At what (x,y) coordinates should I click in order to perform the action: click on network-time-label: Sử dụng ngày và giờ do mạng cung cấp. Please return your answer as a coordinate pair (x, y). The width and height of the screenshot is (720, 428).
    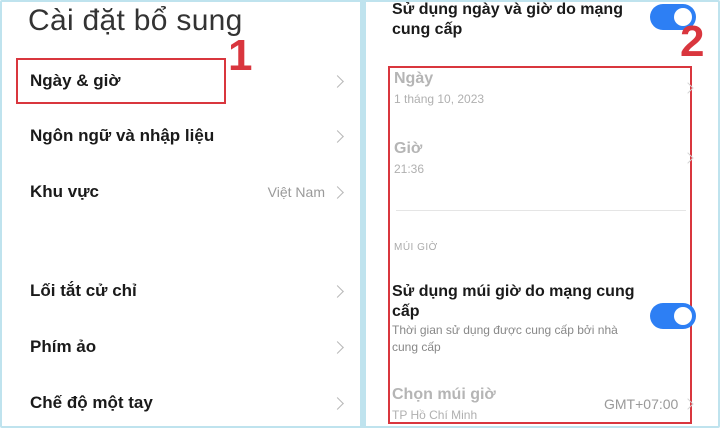
    Looking at the image, I should click on (507, 20).